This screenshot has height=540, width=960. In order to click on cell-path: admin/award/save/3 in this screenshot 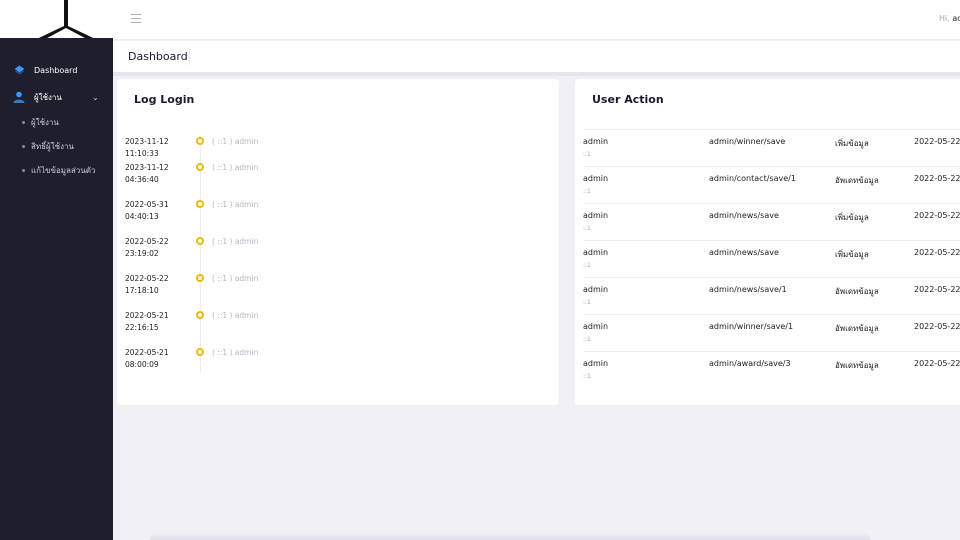, I will do `click(750, 363)`.